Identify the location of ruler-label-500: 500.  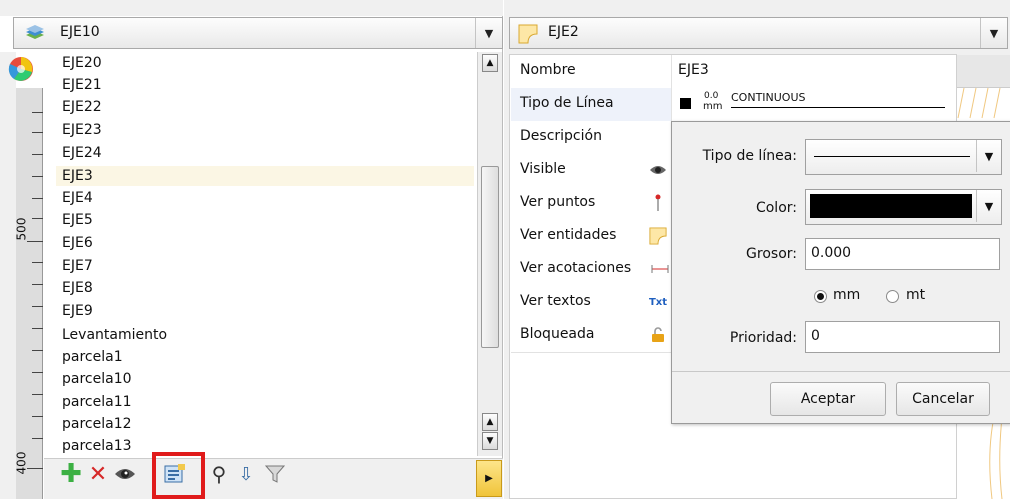
(21, 229).